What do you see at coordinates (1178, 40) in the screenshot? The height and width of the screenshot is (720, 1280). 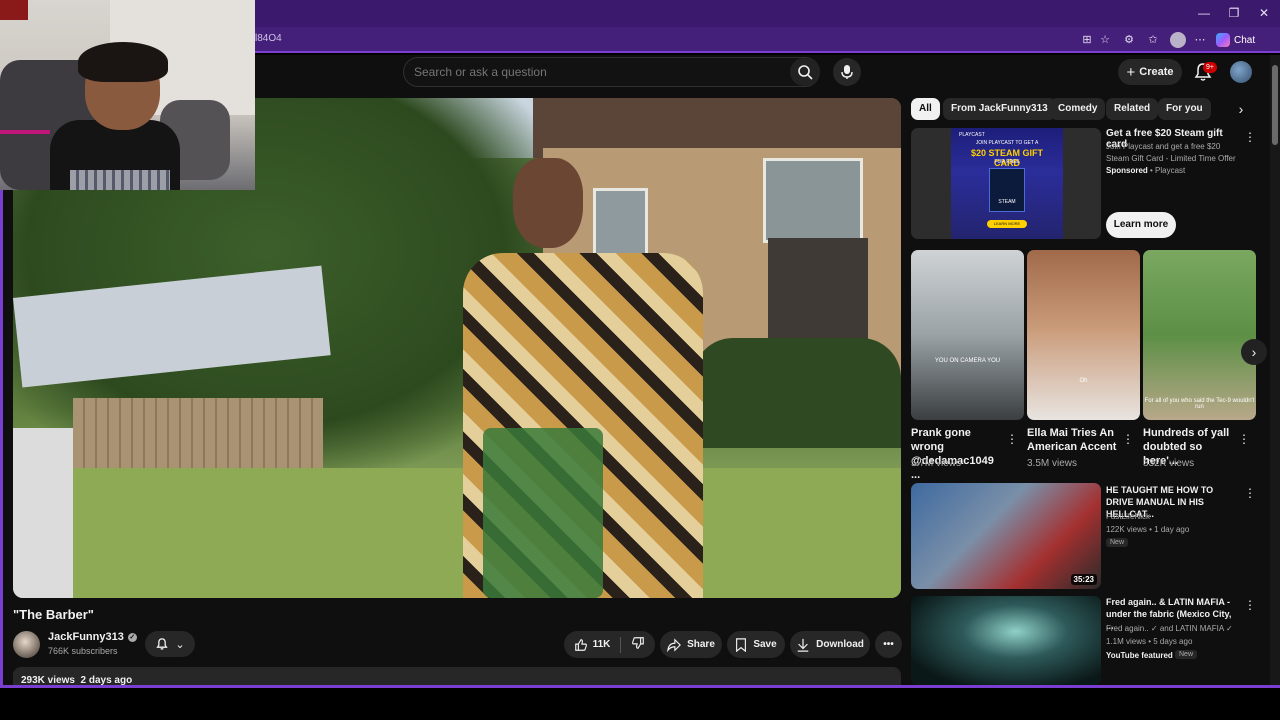 I see `browser-profile-icon` at bounding box center [1178, 40].